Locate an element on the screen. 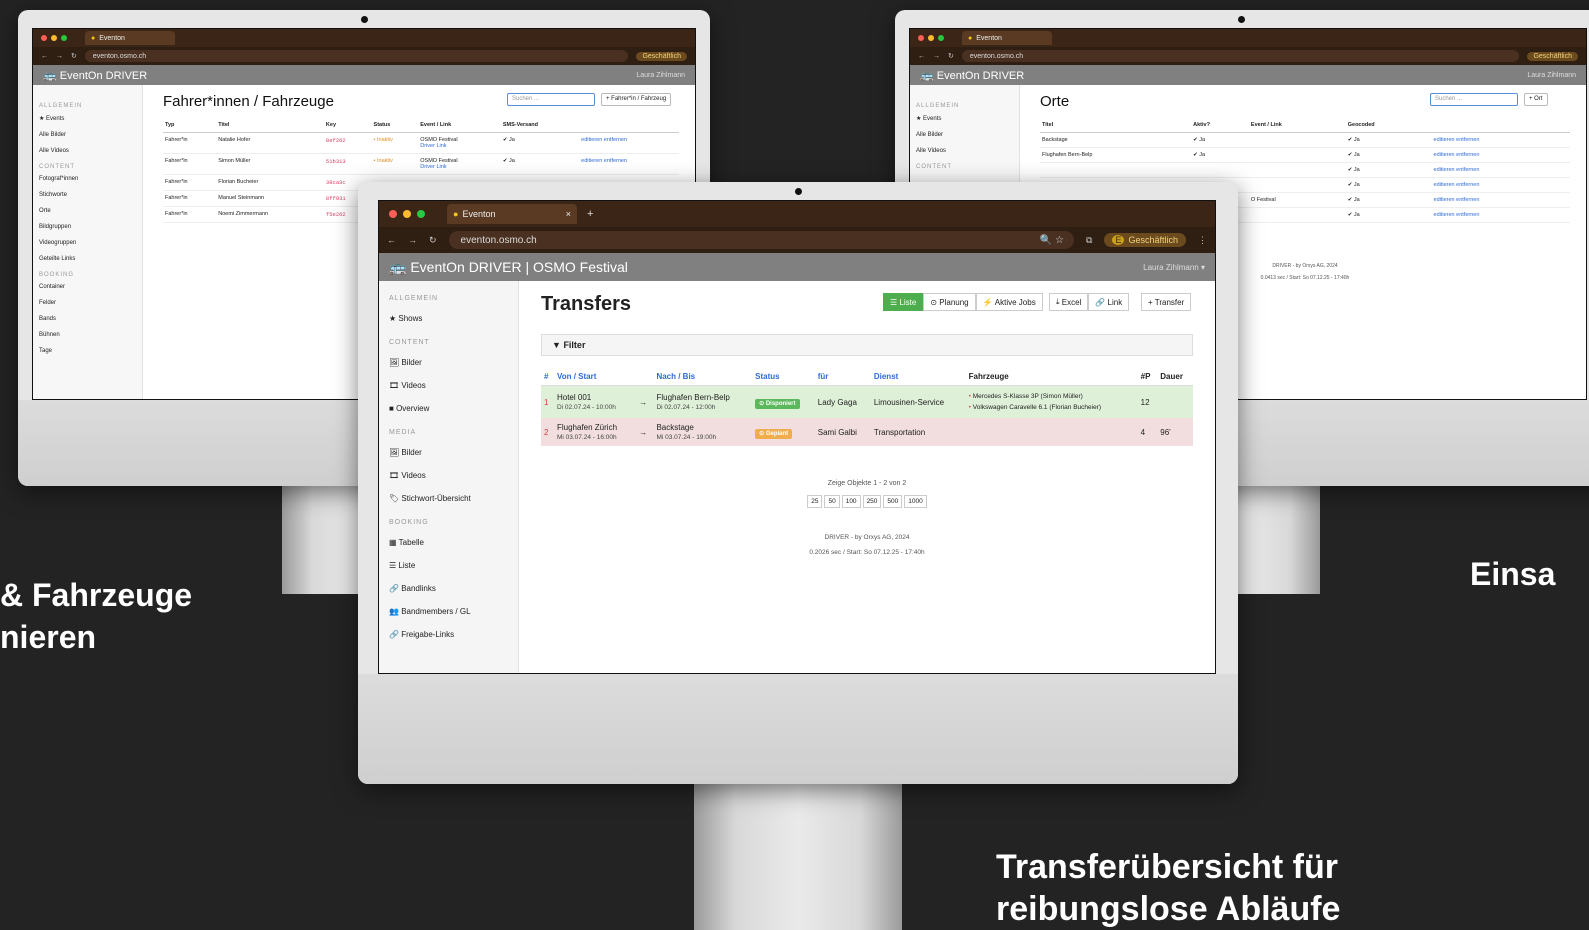 This screenshot has height=930, width=1589. page-size-option: 100 is located at coordinates (851, 501).